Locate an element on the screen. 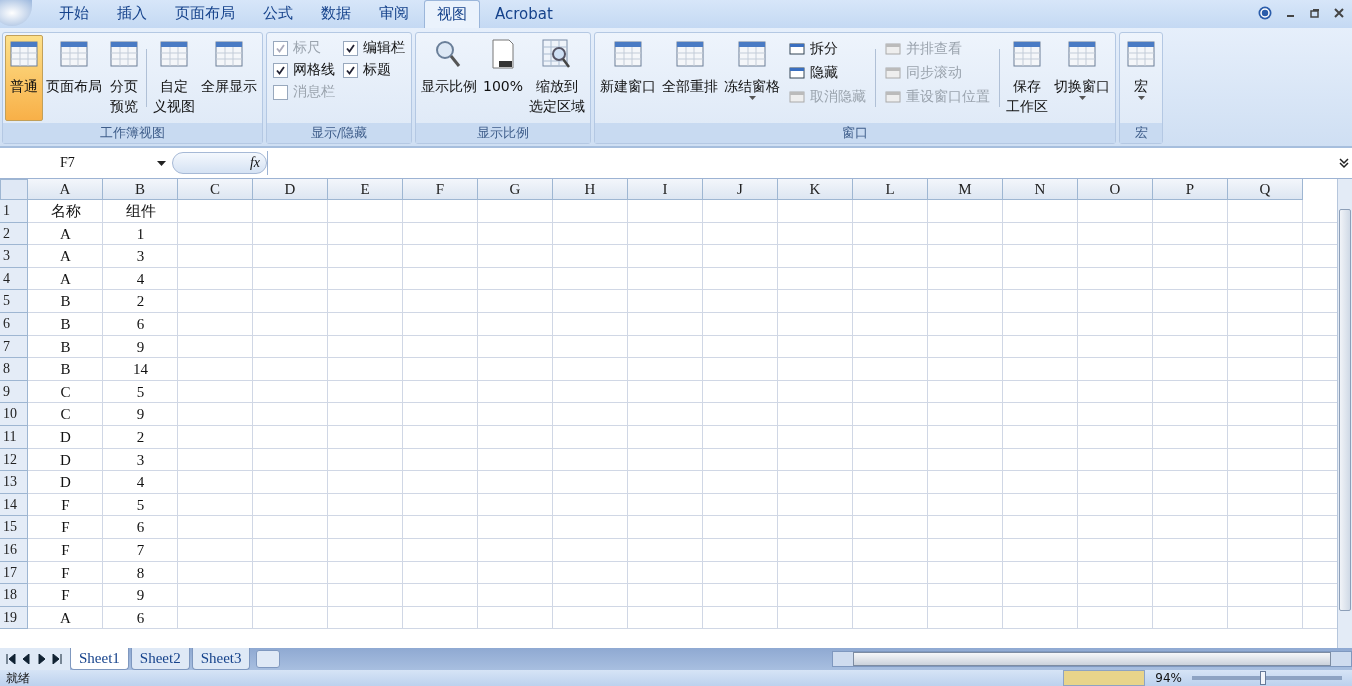 Image resolution: width=1352 pixels, height=686 pixels. ribbon-button: 显示比例 is located at coordinates (449, 78).